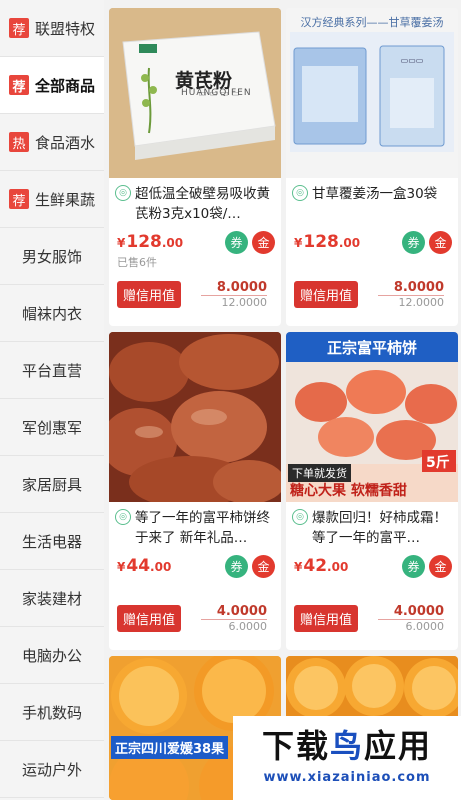 The width and height of the screenshot is (461, 800). I want to click on sidebar-item-label: 手机数码, so click(51, 712).